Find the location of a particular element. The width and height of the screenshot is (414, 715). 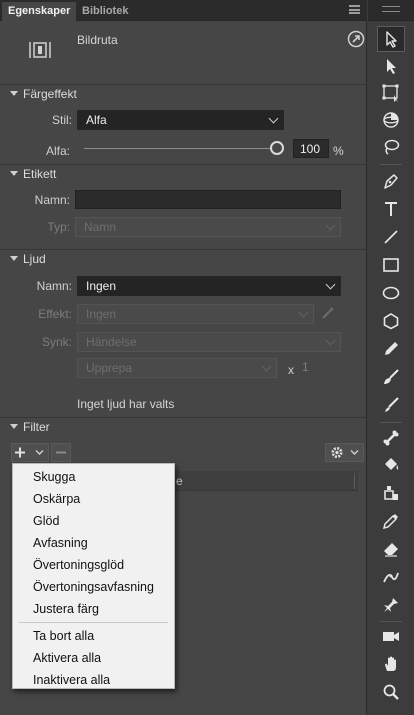

ink-bottle-tool-icon is located at coordinates (391, 493).